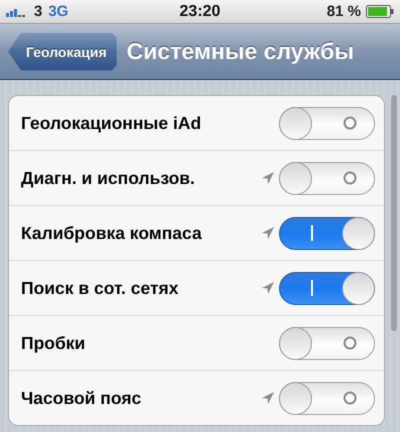 The width and height of the screenshot is (400, 432). I want to click on signal-icon, so click(17, 11).